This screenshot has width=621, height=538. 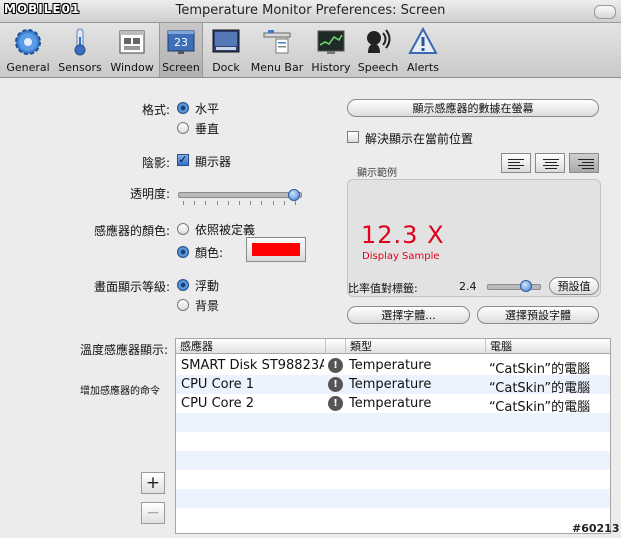 I want to click on default-value-button: 預設值, so click(x=574, y=286).